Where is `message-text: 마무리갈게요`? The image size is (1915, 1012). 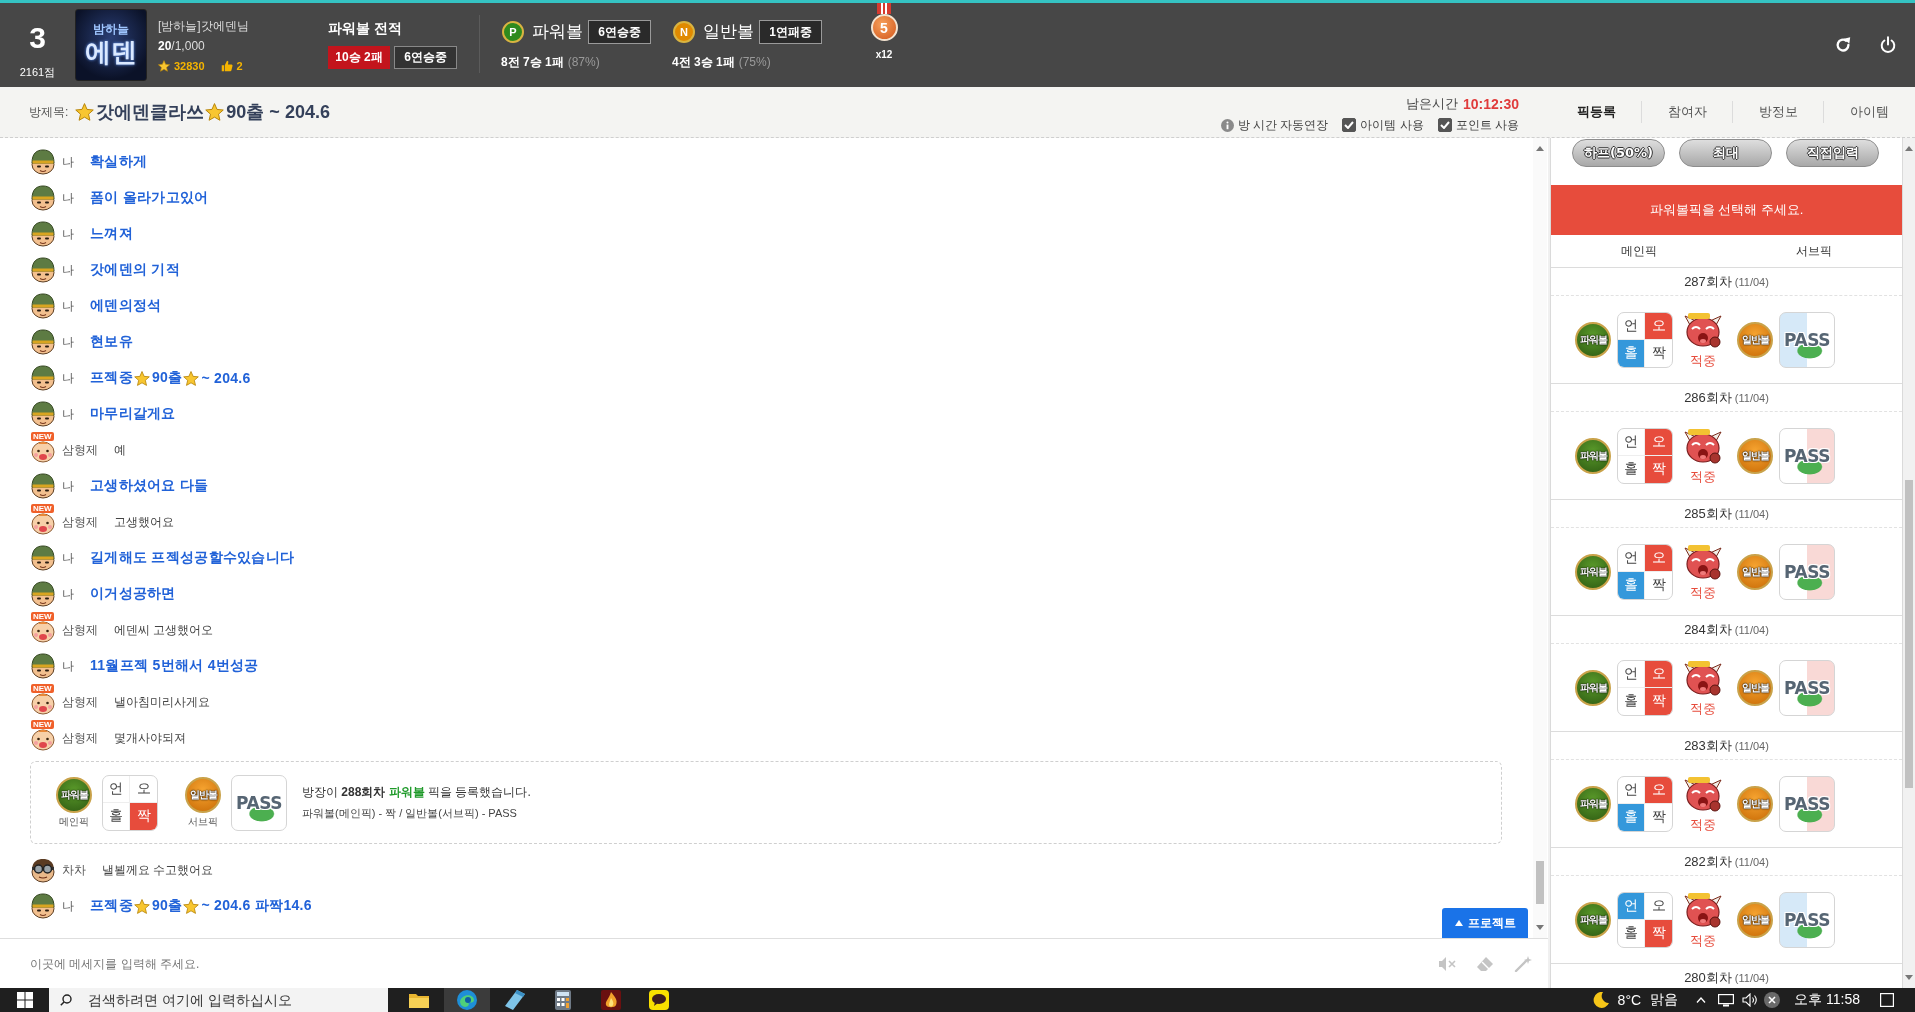 message-text: 마무리갈게요 is located at coordinates (133, 414).